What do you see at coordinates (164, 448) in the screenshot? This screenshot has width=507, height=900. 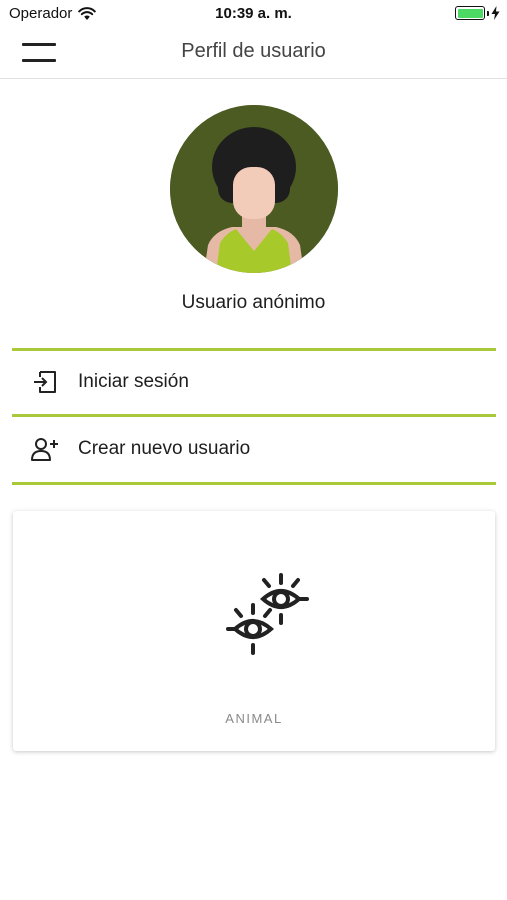 I see `create-user-label: Crear nuevo usuario` at bounding box center [164, 448].